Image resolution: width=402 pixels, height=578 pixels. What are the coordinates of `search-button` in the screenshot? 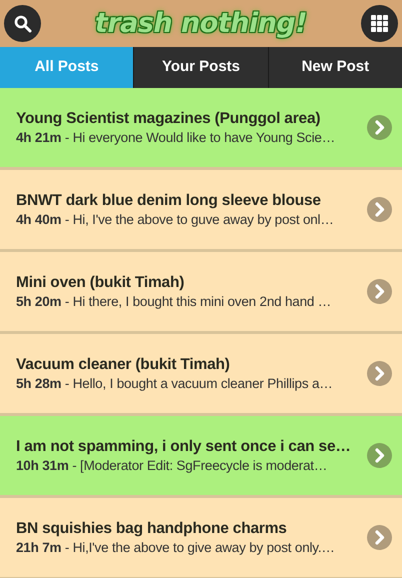 It's located at (22, 23).